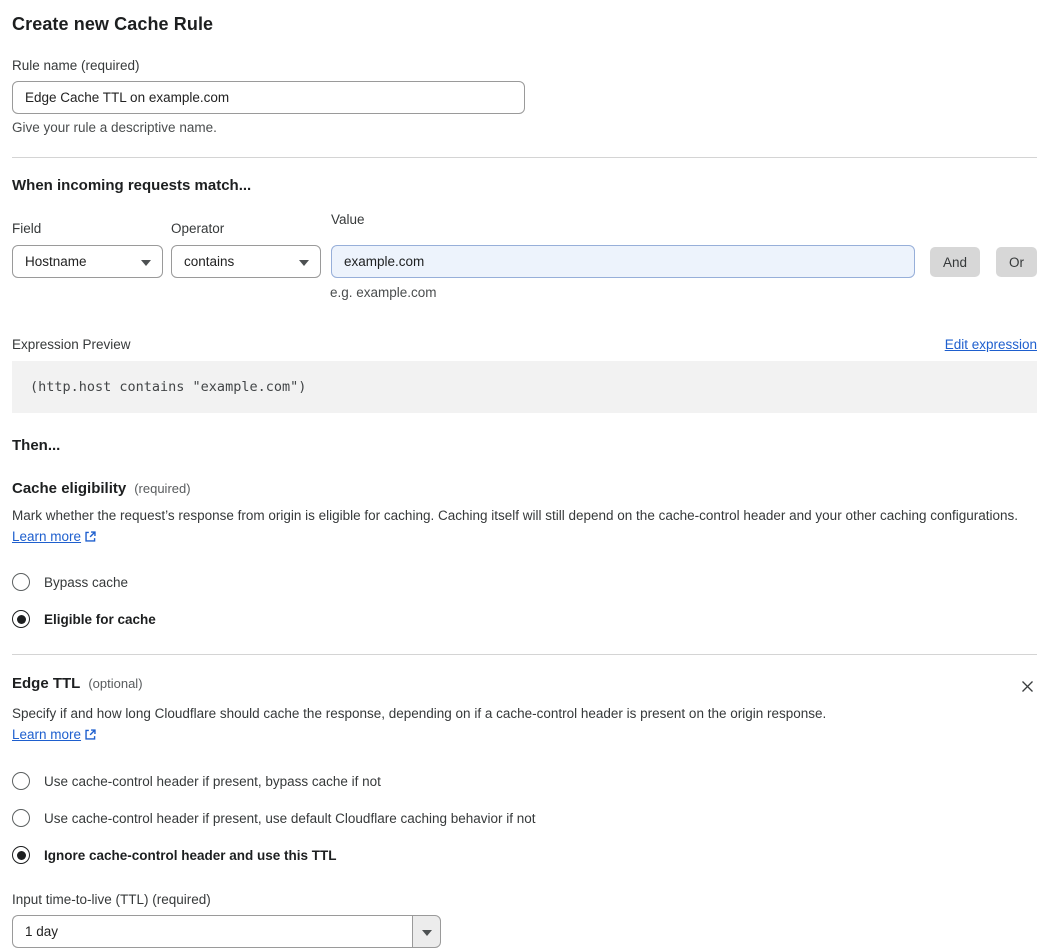  What do you see at coordinates (87, 261) in the screenshot?
I see `field-select: Hostname` at bounding box center [87, 261].